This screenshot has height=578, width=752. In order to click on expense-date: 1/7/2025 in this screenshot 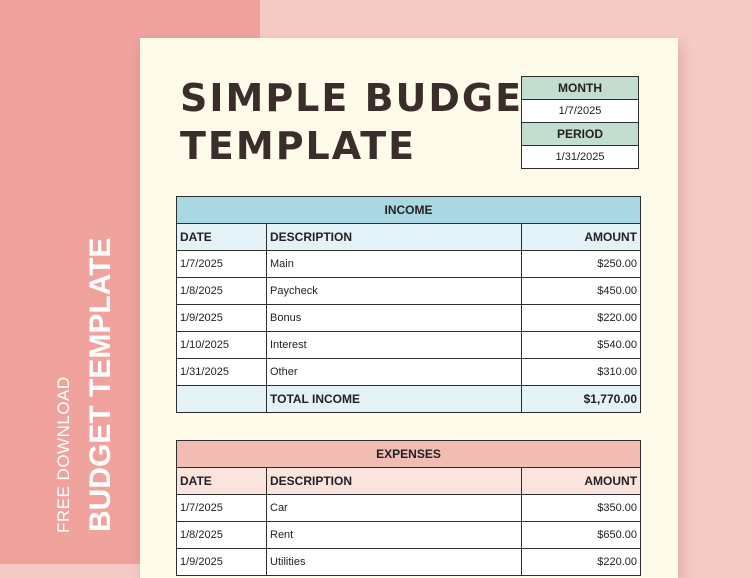, I will do `click(221, 508)`.